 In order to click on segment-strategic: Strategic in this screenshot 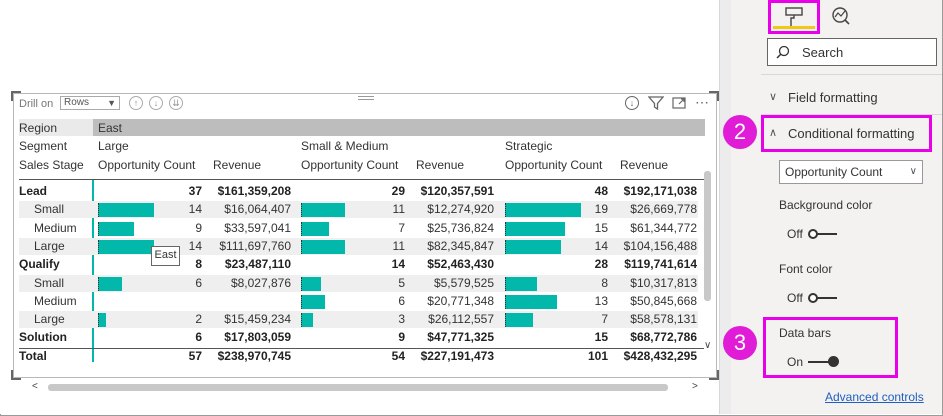, I will do `click(528, 146)`.